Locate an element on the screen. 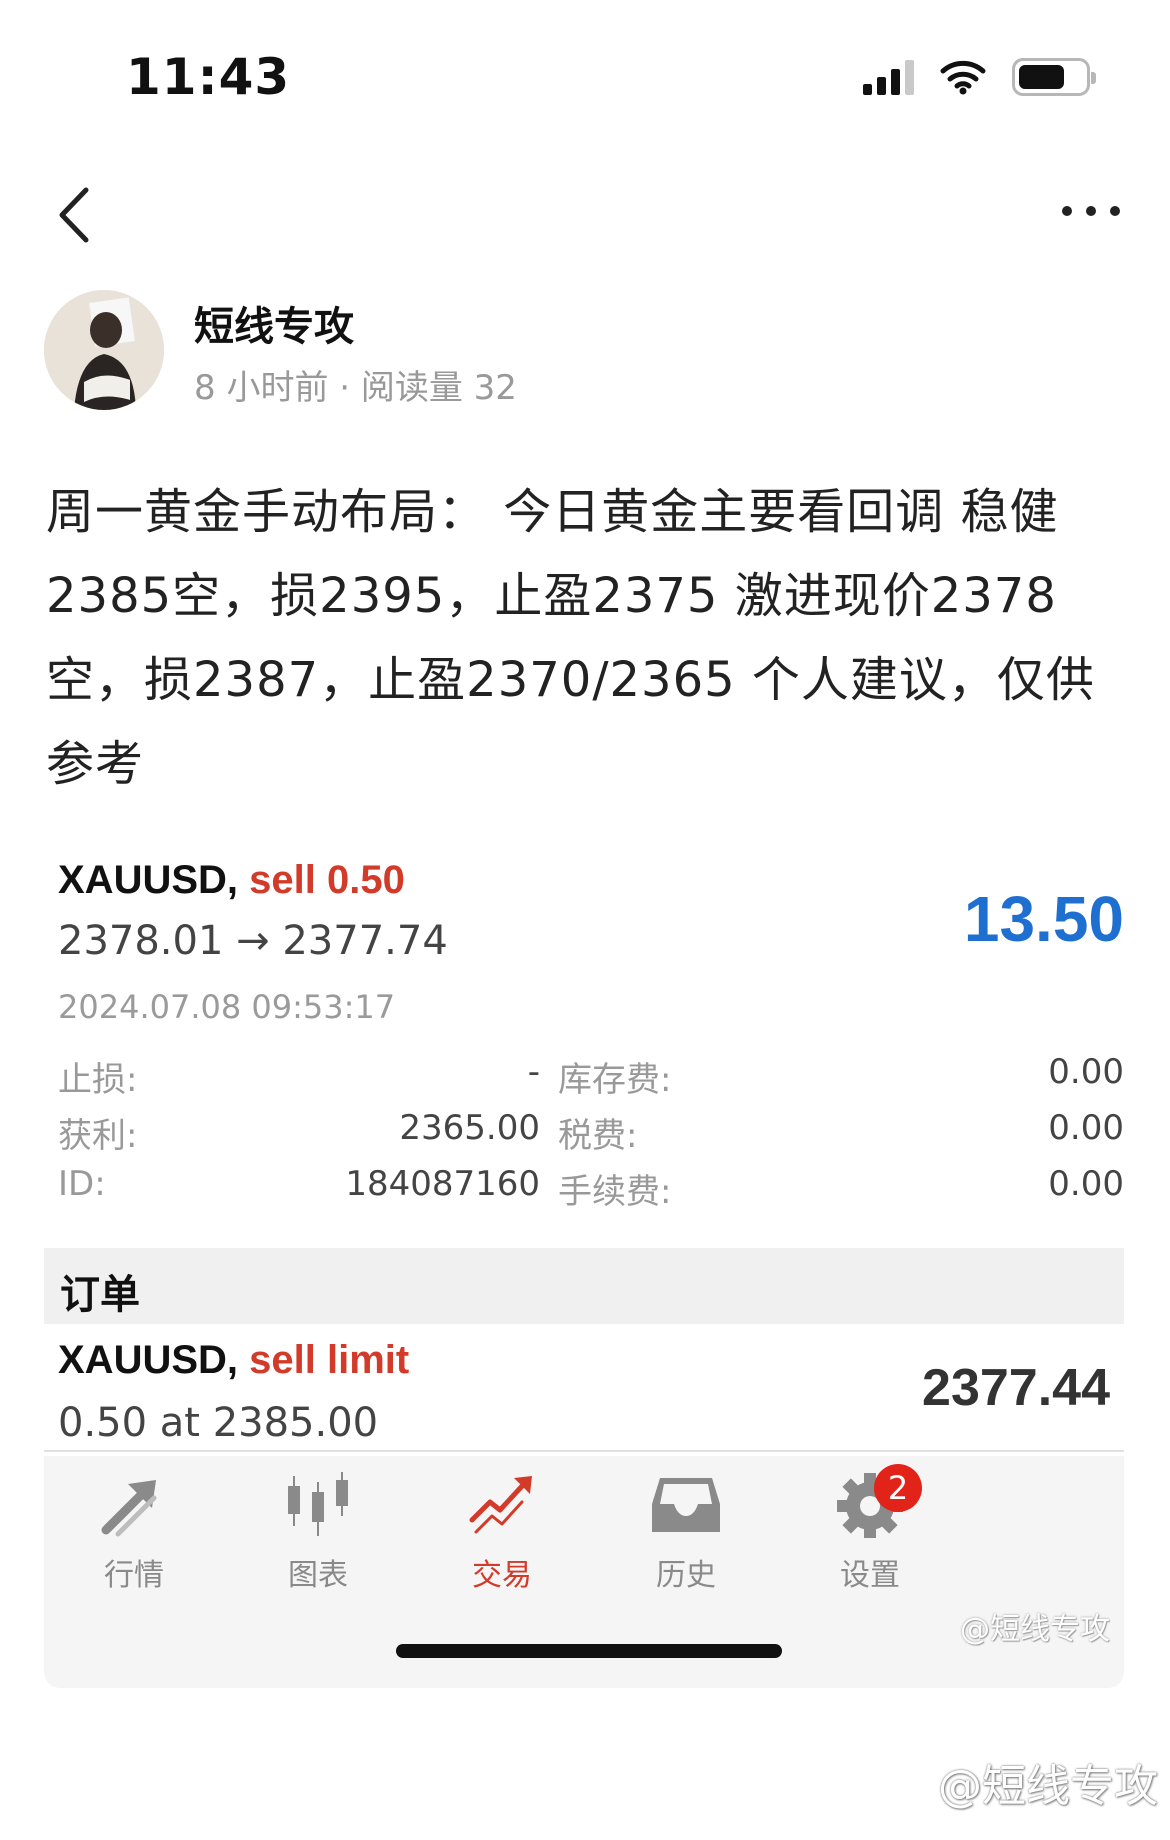 The height and width of the screenshot is (1840, 1170). tab-quotes: 行情 is located at coordinates (134, 1535).